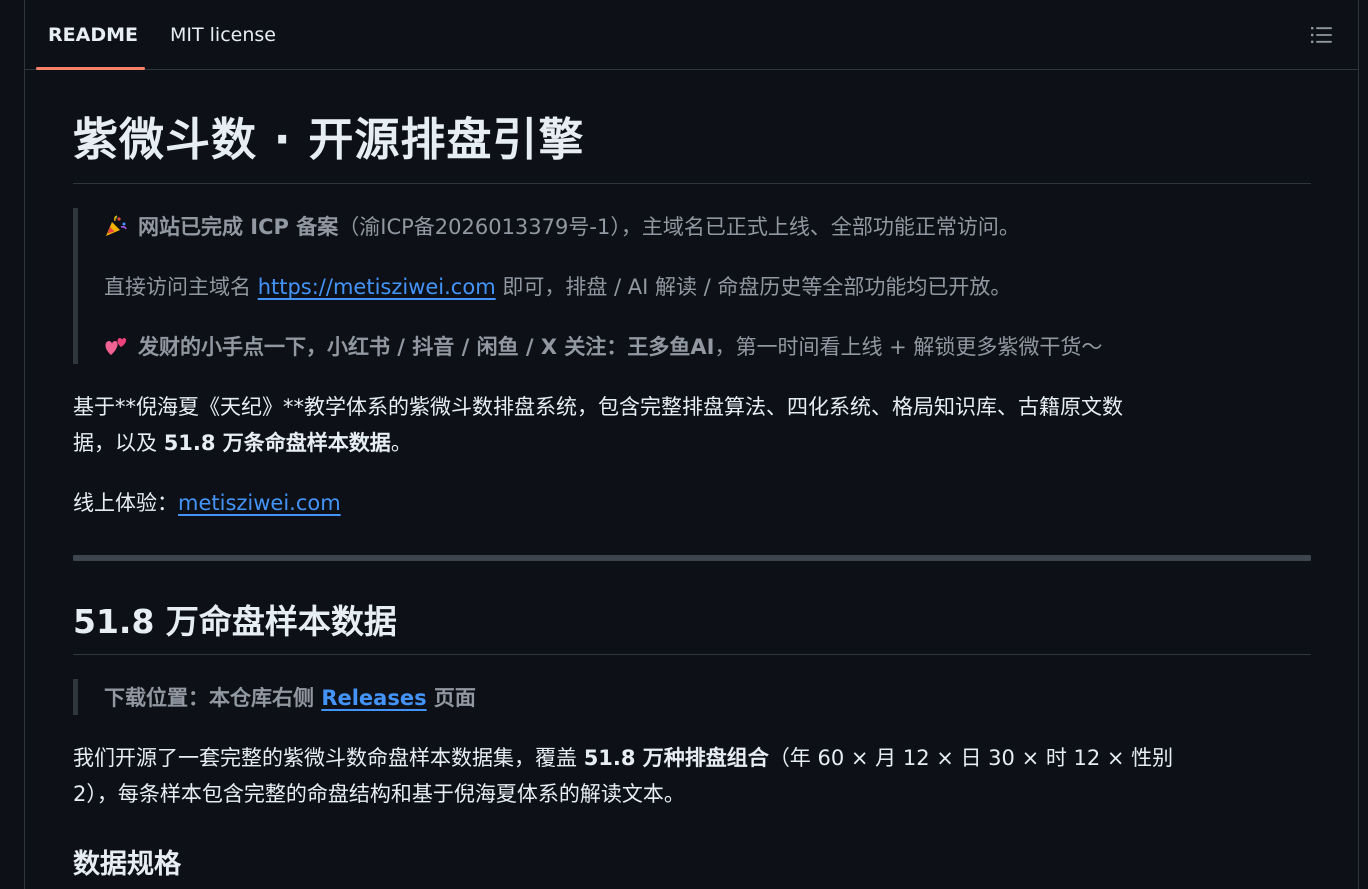 The width and height of the screenshot is (1368, 889). Describe the element at coordinates (118, 443) in the screenshot. I see `intro-text-pre: 据，以及` at that location.